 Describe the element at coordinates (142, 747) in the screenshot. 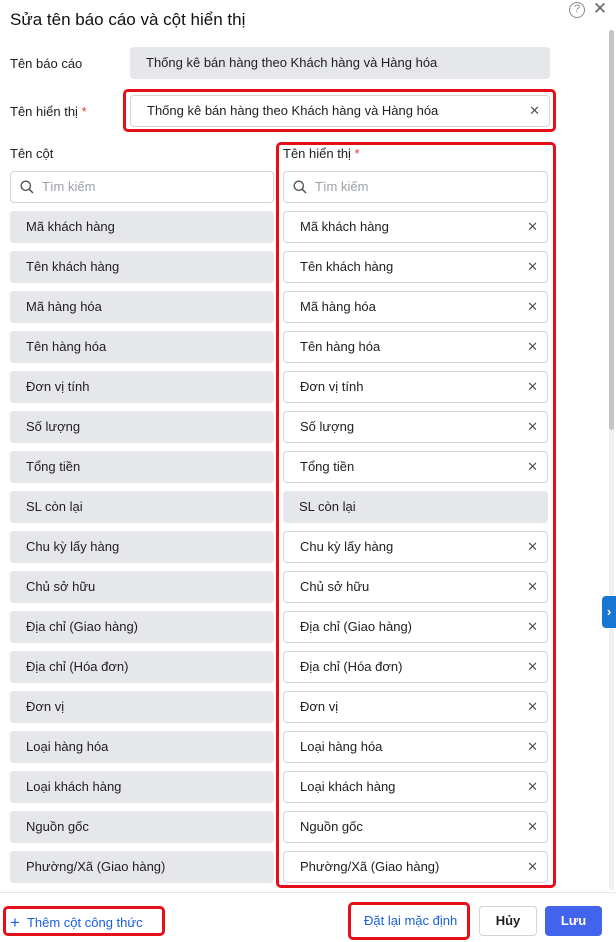

I see `column-name-cell: Loại hàng hóa` at that location.